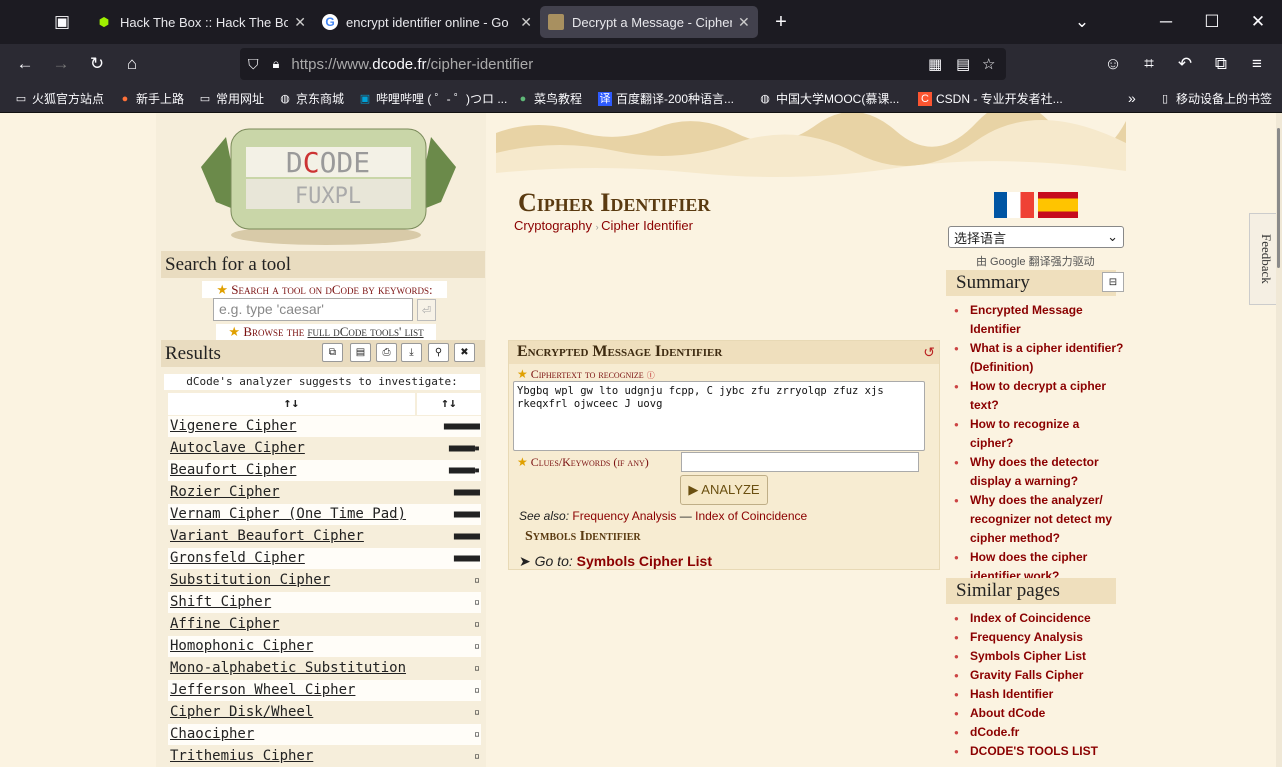  I want to click on undo-icon: ↶, so click(1185, 64).